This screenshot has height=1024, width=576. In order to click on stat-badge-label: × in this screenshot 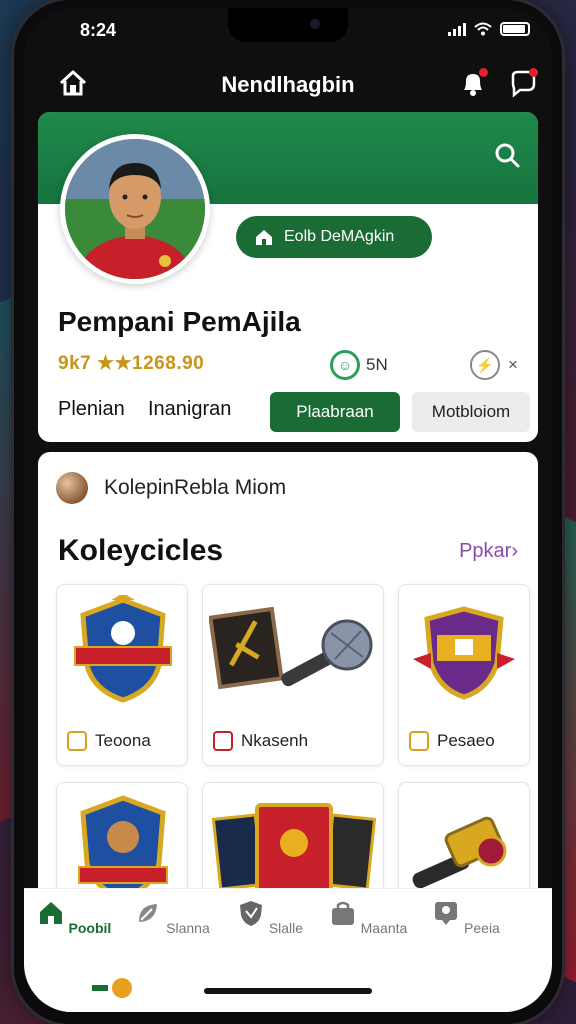, I will do `click(513, 364)`.